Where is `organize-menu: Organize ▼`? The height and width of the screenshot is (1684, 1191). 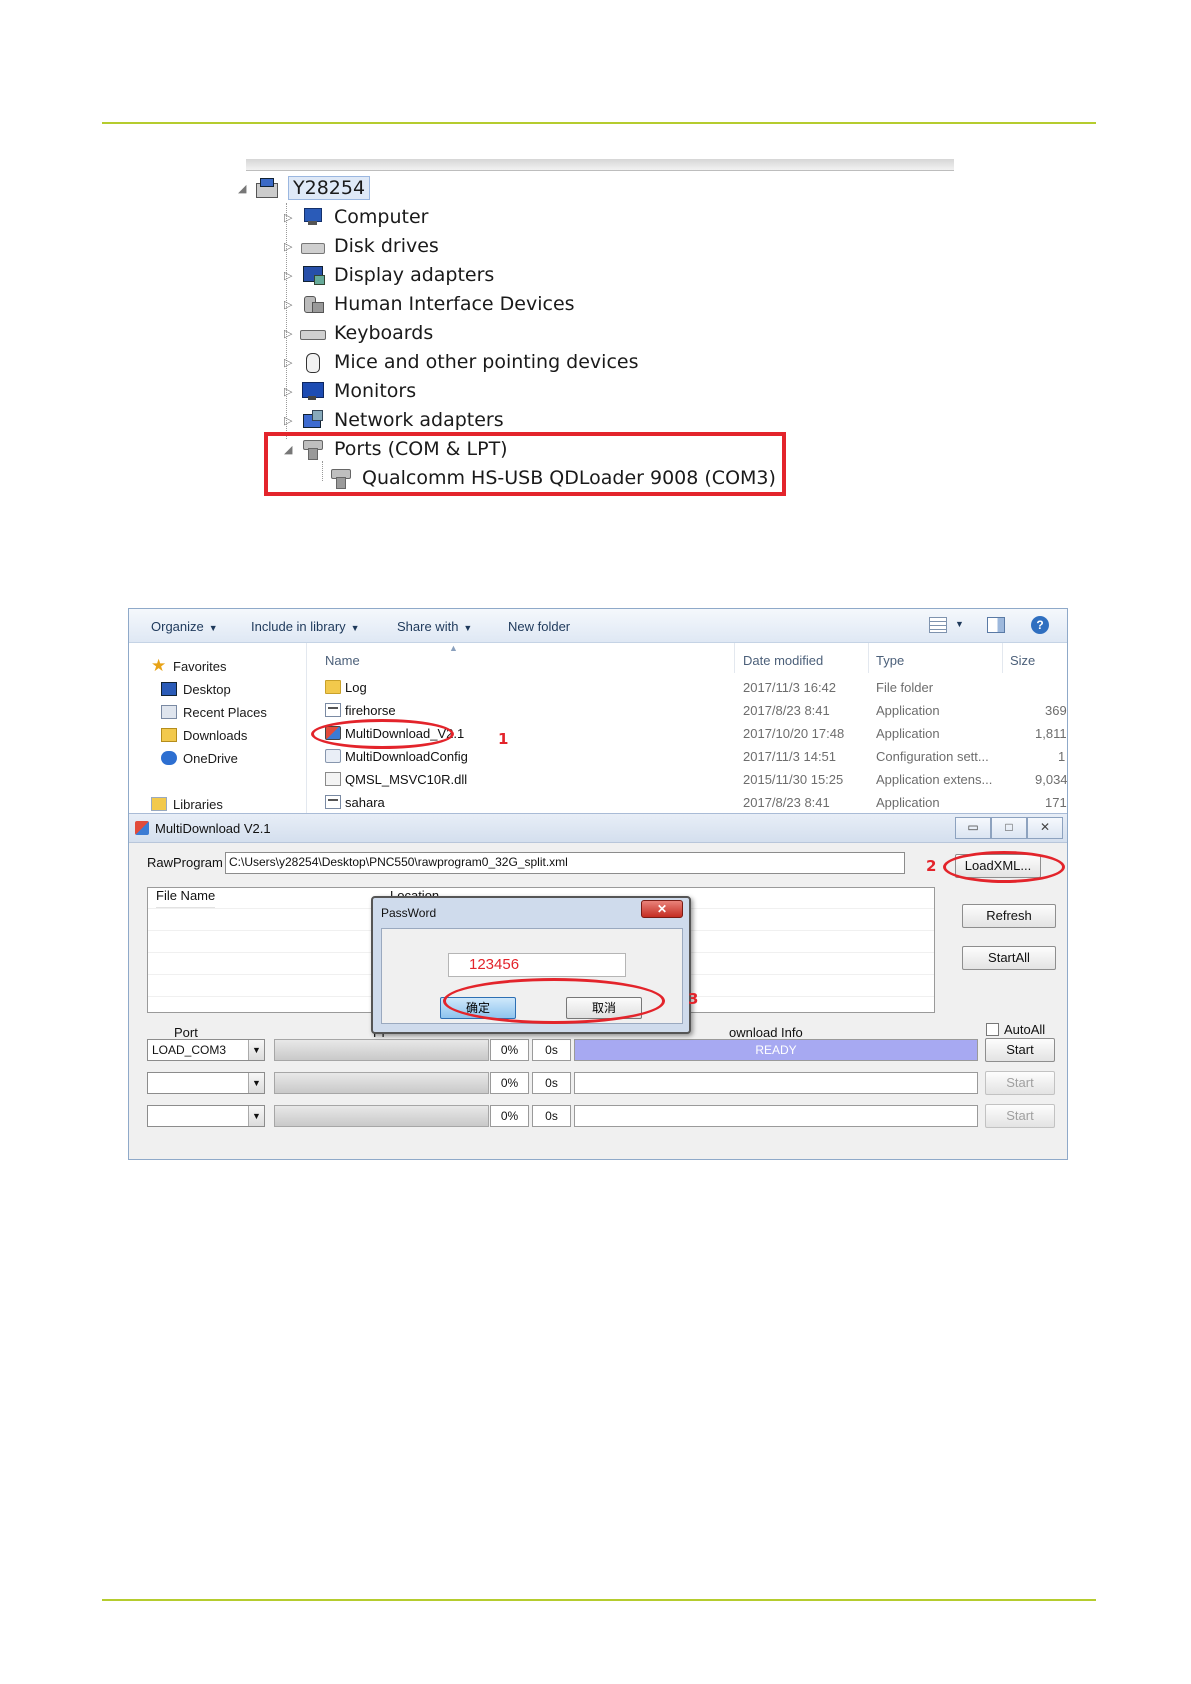 organize-menu: Organize ▼ is located at coordinates (184, 626).